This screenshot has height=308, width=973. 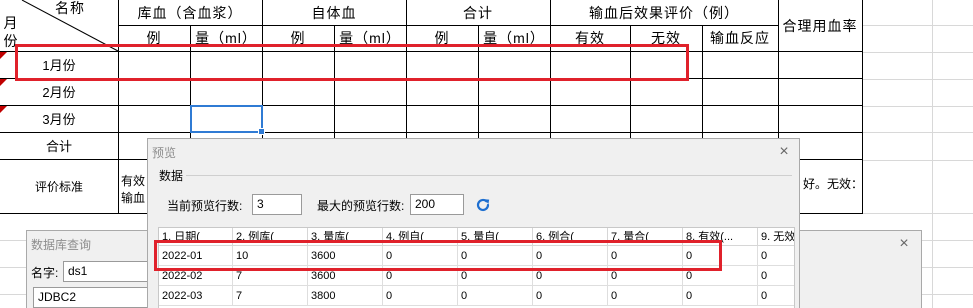 I want to click on group-divider, so click(x=489, y=175).